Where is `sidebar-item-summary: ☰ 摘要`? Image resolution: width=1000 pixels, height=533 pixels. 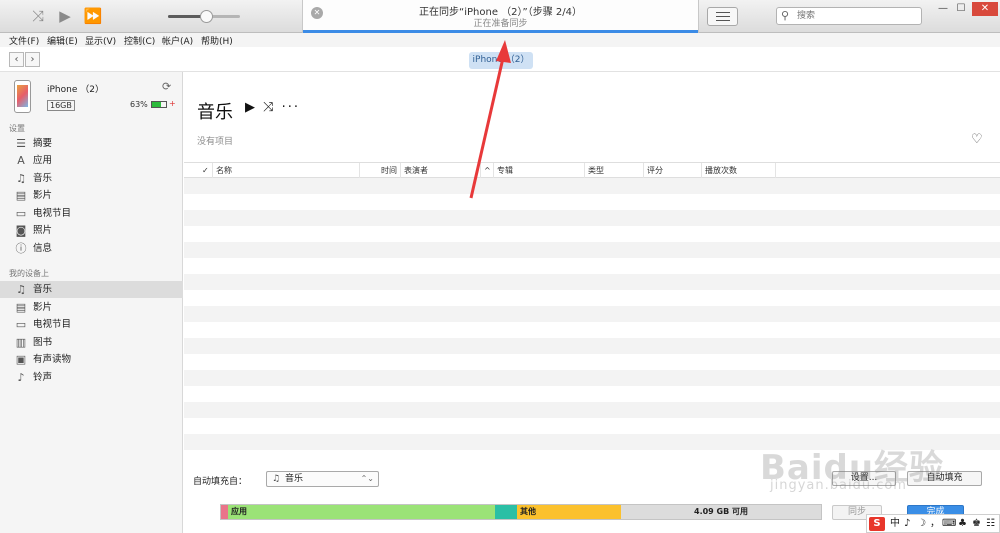
sidebar-item-summary: ☰ 摘要 is located at coordinates (91, 143).